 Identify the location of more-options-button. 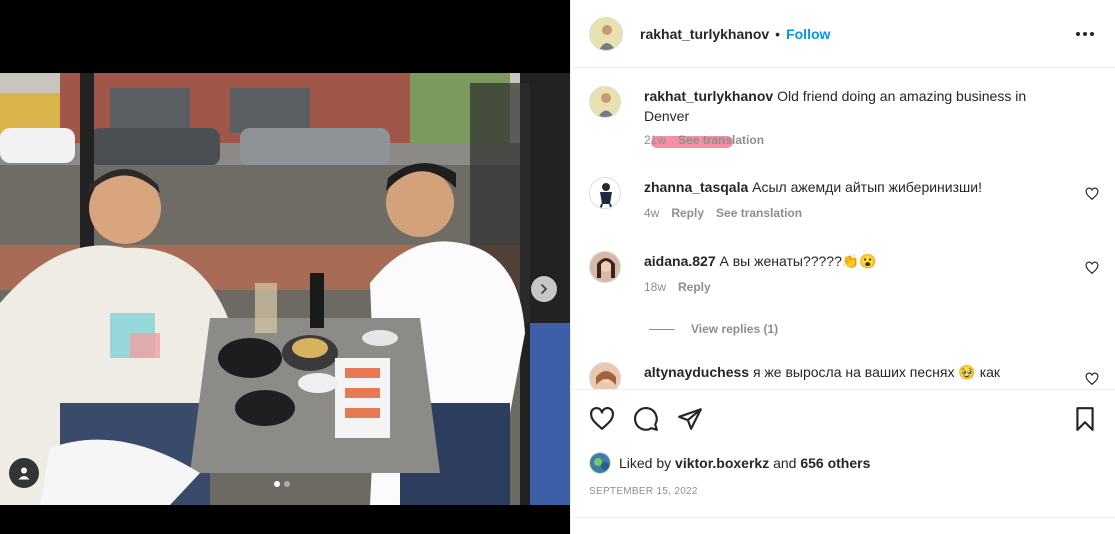
(1085, 34).